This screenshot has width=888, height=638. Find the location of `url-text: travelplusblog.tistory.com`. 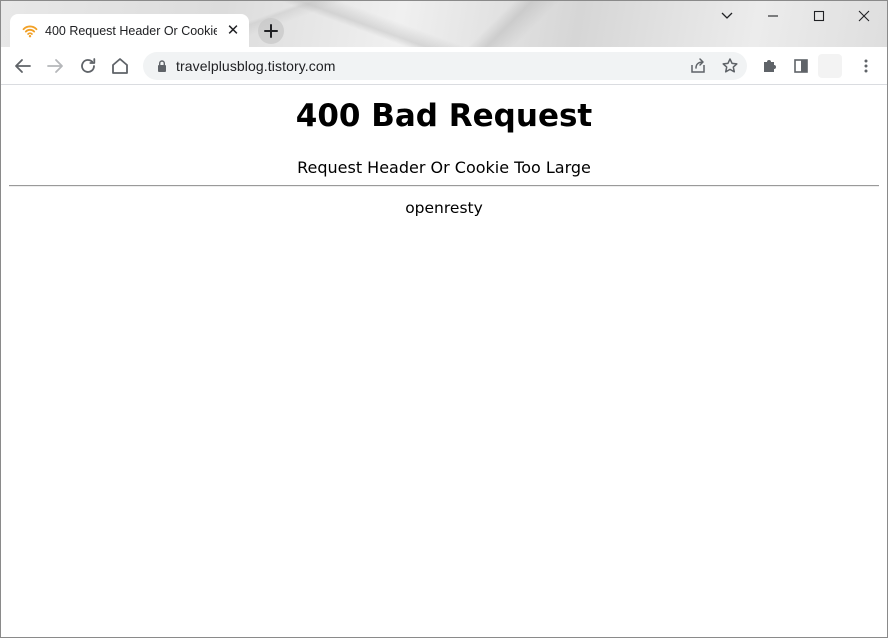

url-text: travelplusblog.tistory.com is located at coordinates (256, 66).